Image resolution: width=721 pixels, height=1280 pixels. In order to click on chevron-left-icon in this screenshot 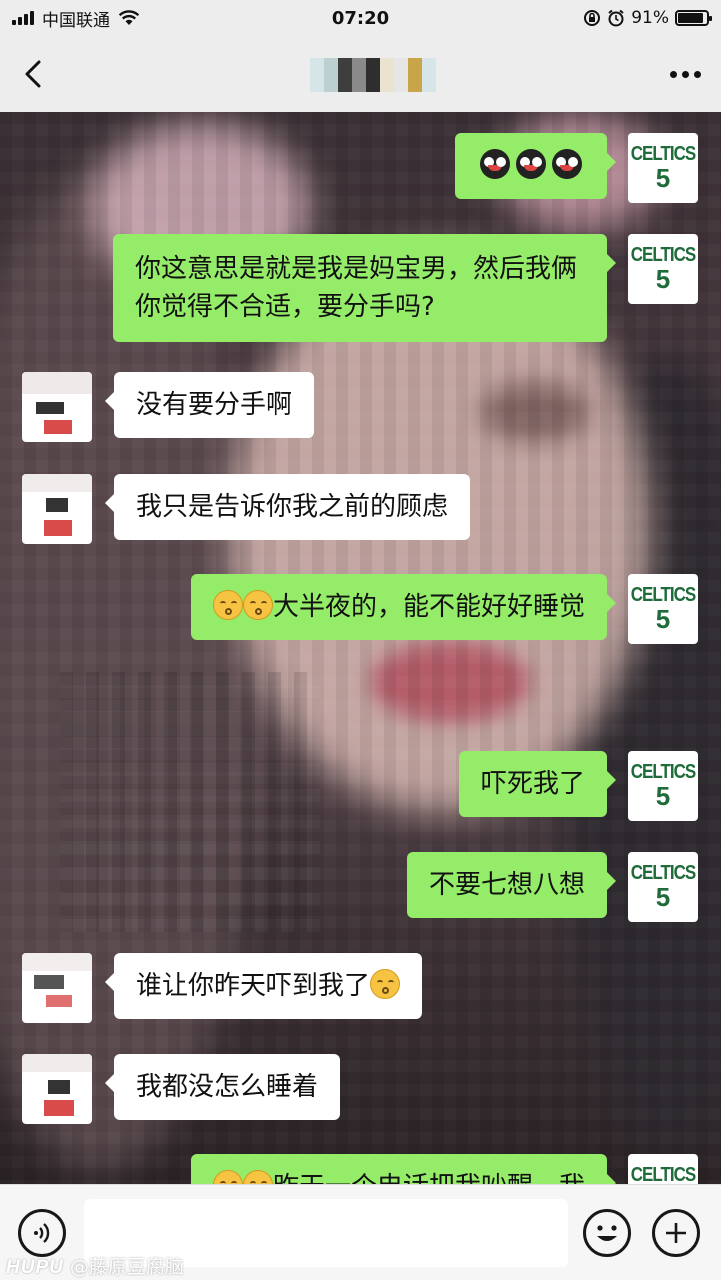, I will do `click(40, 74)`.